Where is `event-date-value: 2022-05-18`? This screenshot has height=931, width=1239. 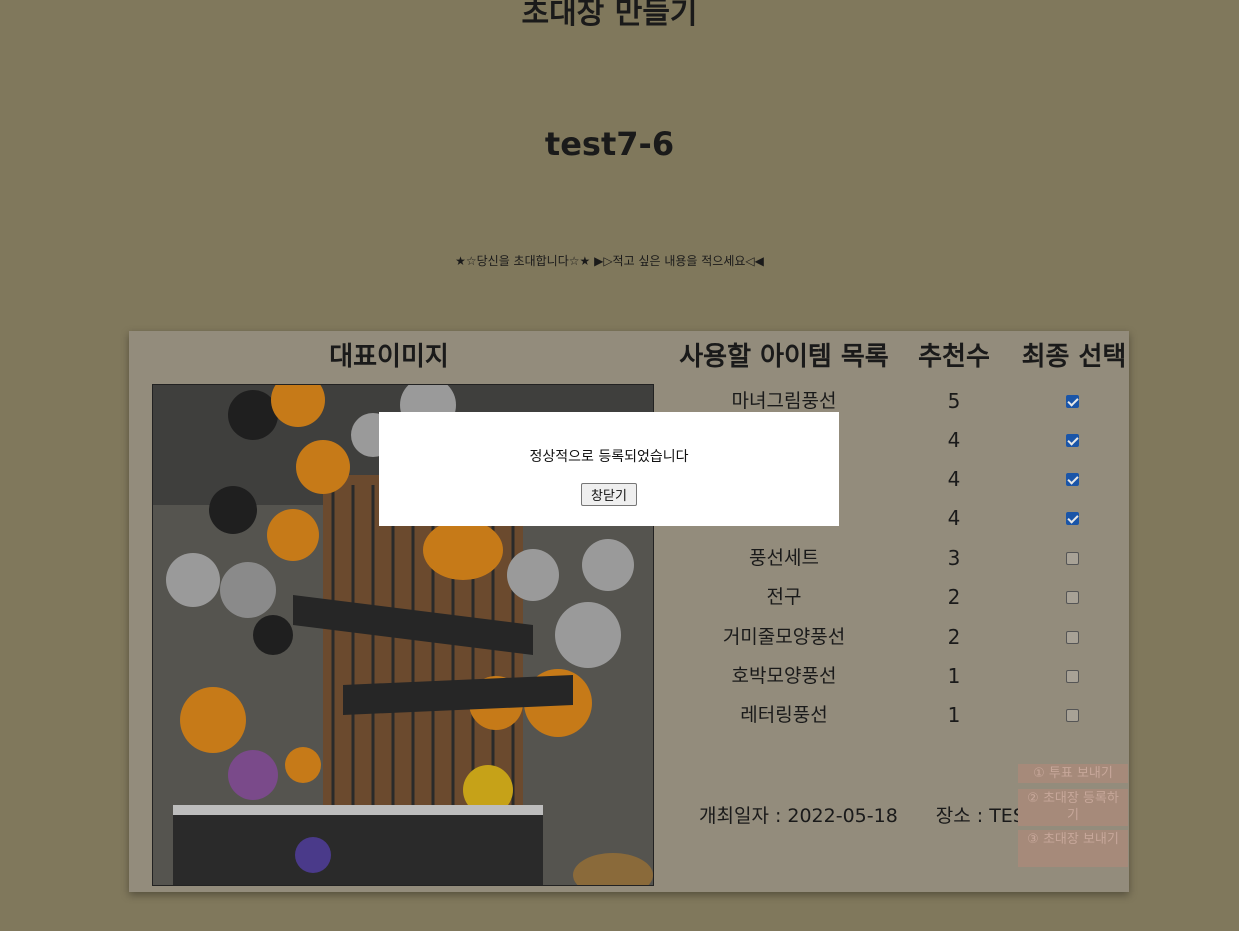
event-date-value: 2022-05-18 is located at coordinates (842, 816).